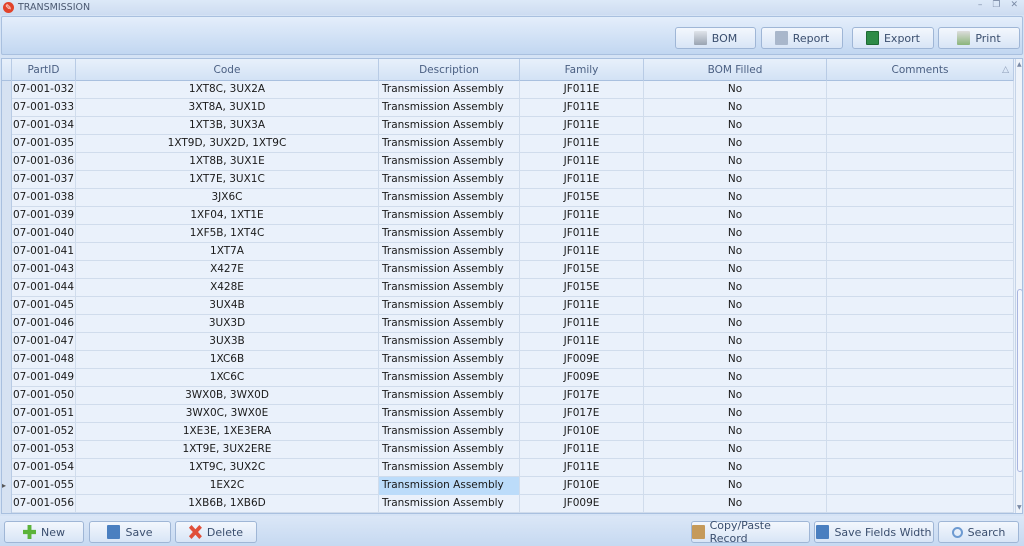 This screenshot has width=1024, height=546. Describe the element at coordinates (44, 162) in the screenshot. I see `cell-partid: 07-001-036` at that location.